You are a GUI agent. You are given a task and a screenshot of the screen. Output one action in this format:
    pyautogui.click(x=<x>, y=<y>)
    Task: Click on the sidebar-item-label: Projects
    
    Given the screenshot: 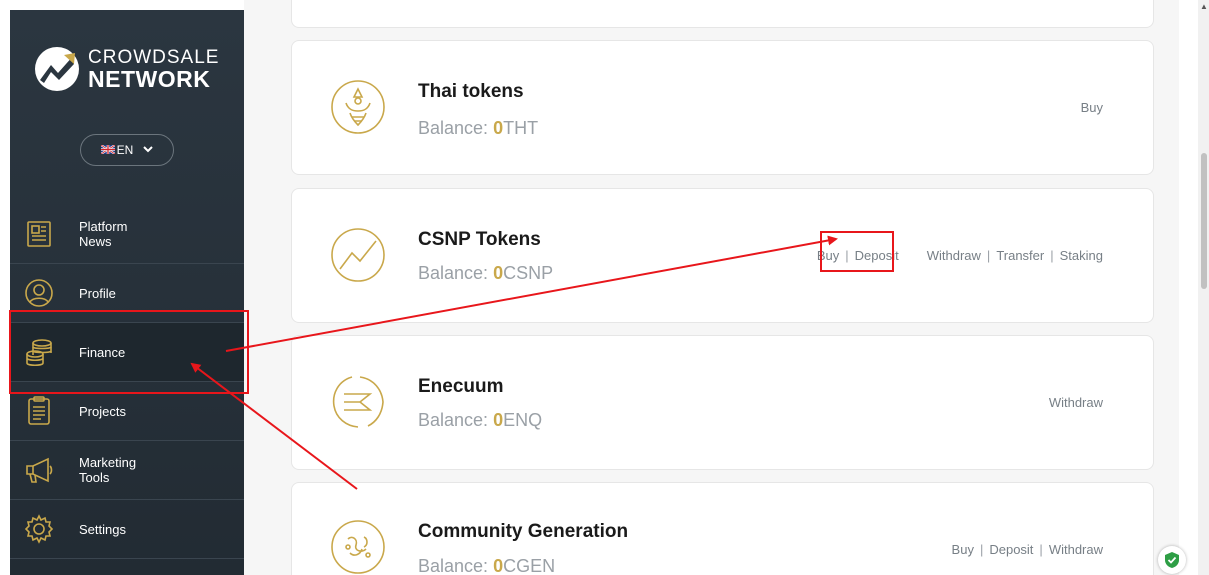 What is the action you would take?
    pyautogui.click(x=102, y=411)
    